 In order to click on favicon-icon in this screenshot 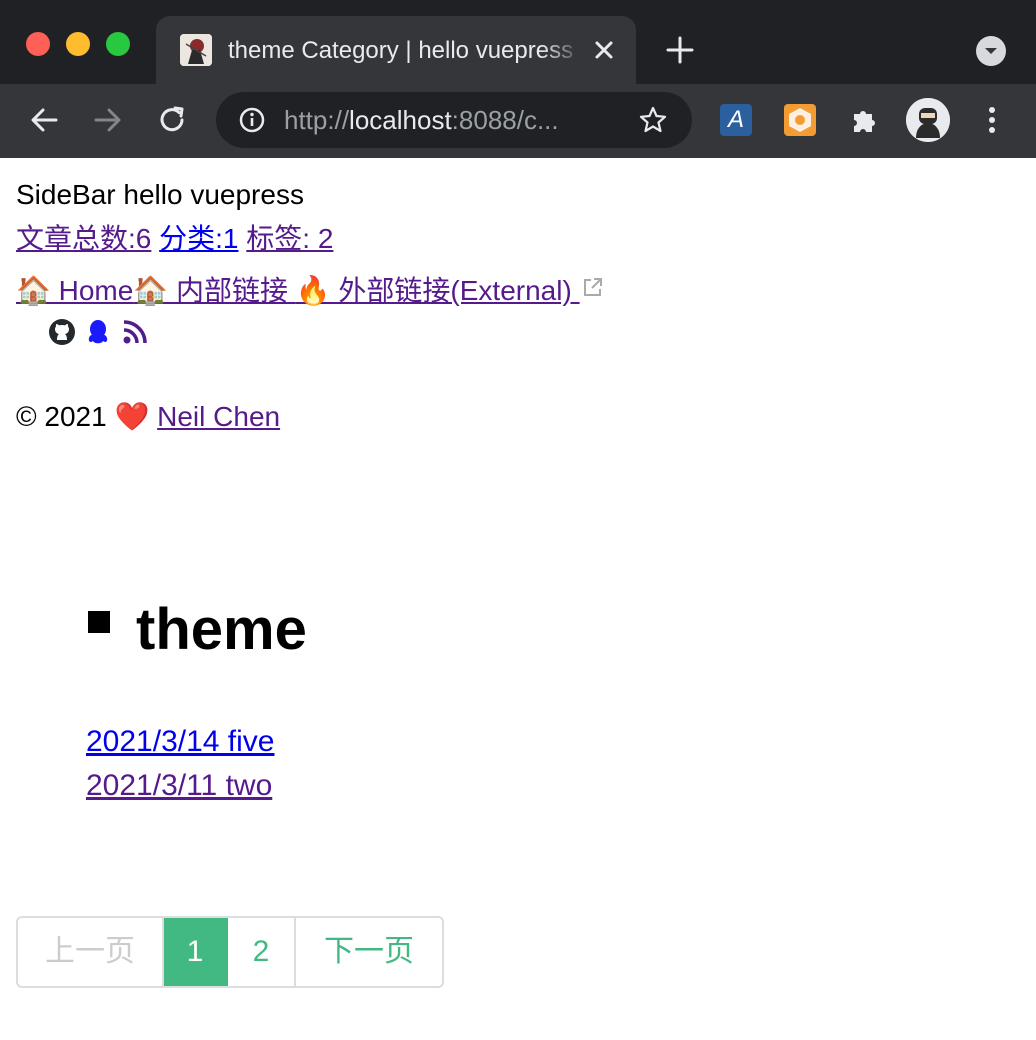, I will do `click(196, 50)`.